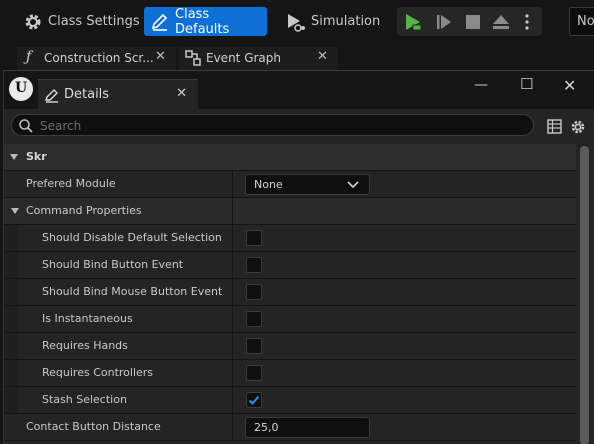 Image resolution: width=594 pixels, height=444 pixels. Describe the element at coordinates (307, 427) in the screenshot. I see `contact-button-distance-input: 25,0` at that location.